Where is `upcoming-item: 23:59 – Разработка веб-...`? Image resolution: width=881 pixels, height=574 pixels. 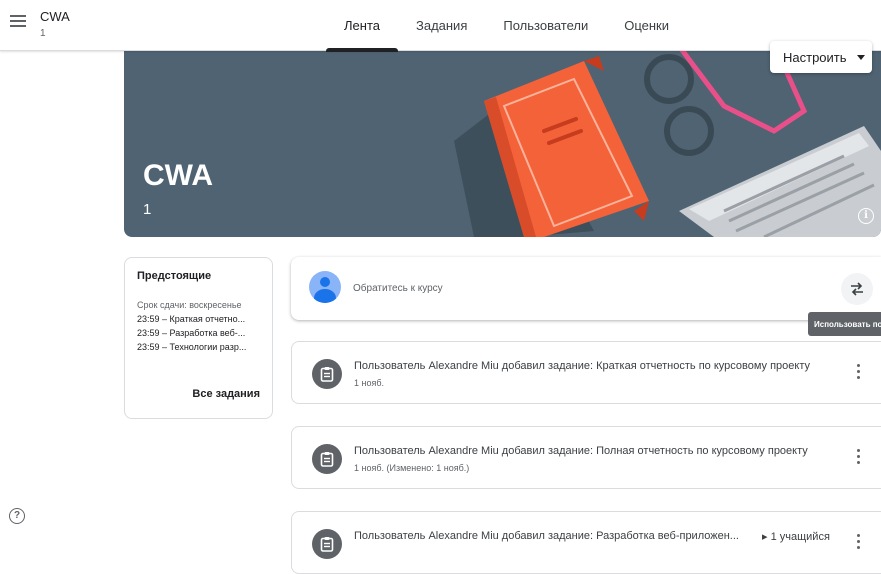
upcoming-item: 23:59 – Разработка веб-... is located at coordinates (200, 333).